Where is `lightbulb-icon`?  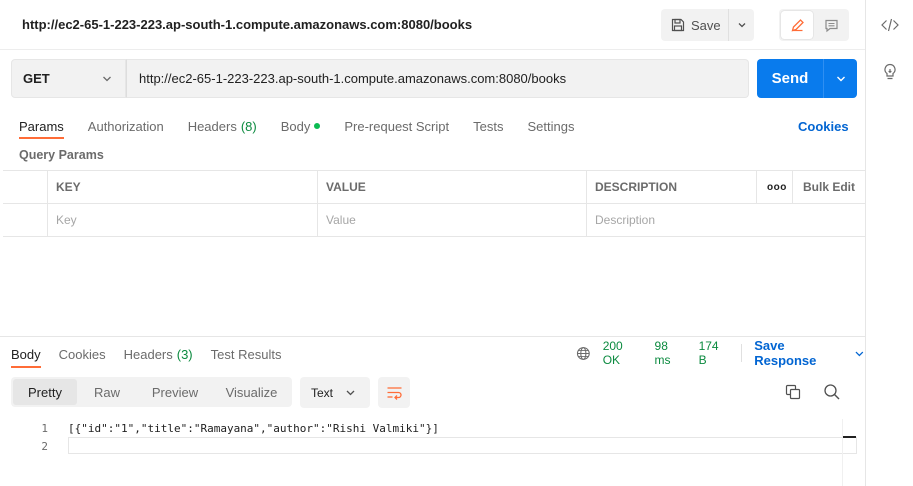
lightbulb-icon is located at coordinates (890, 72).